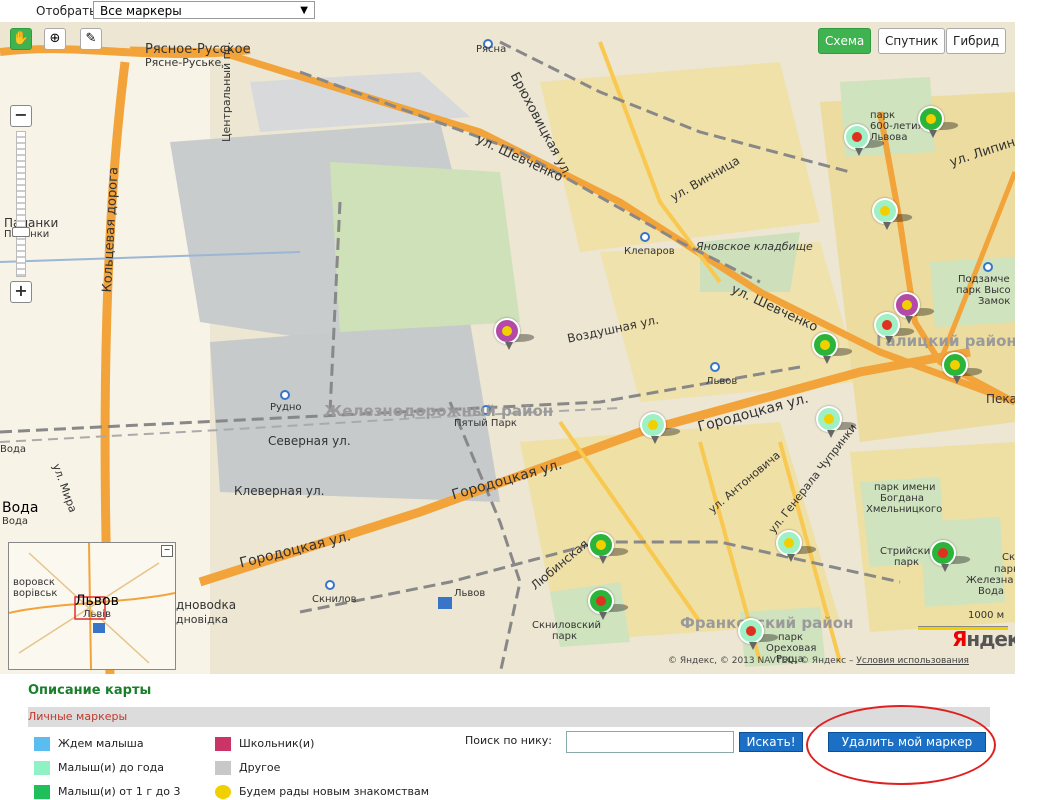 This screenshot has width=1042, height=800. I want to click on legend-item: Школьник(и), so click(264, 744).